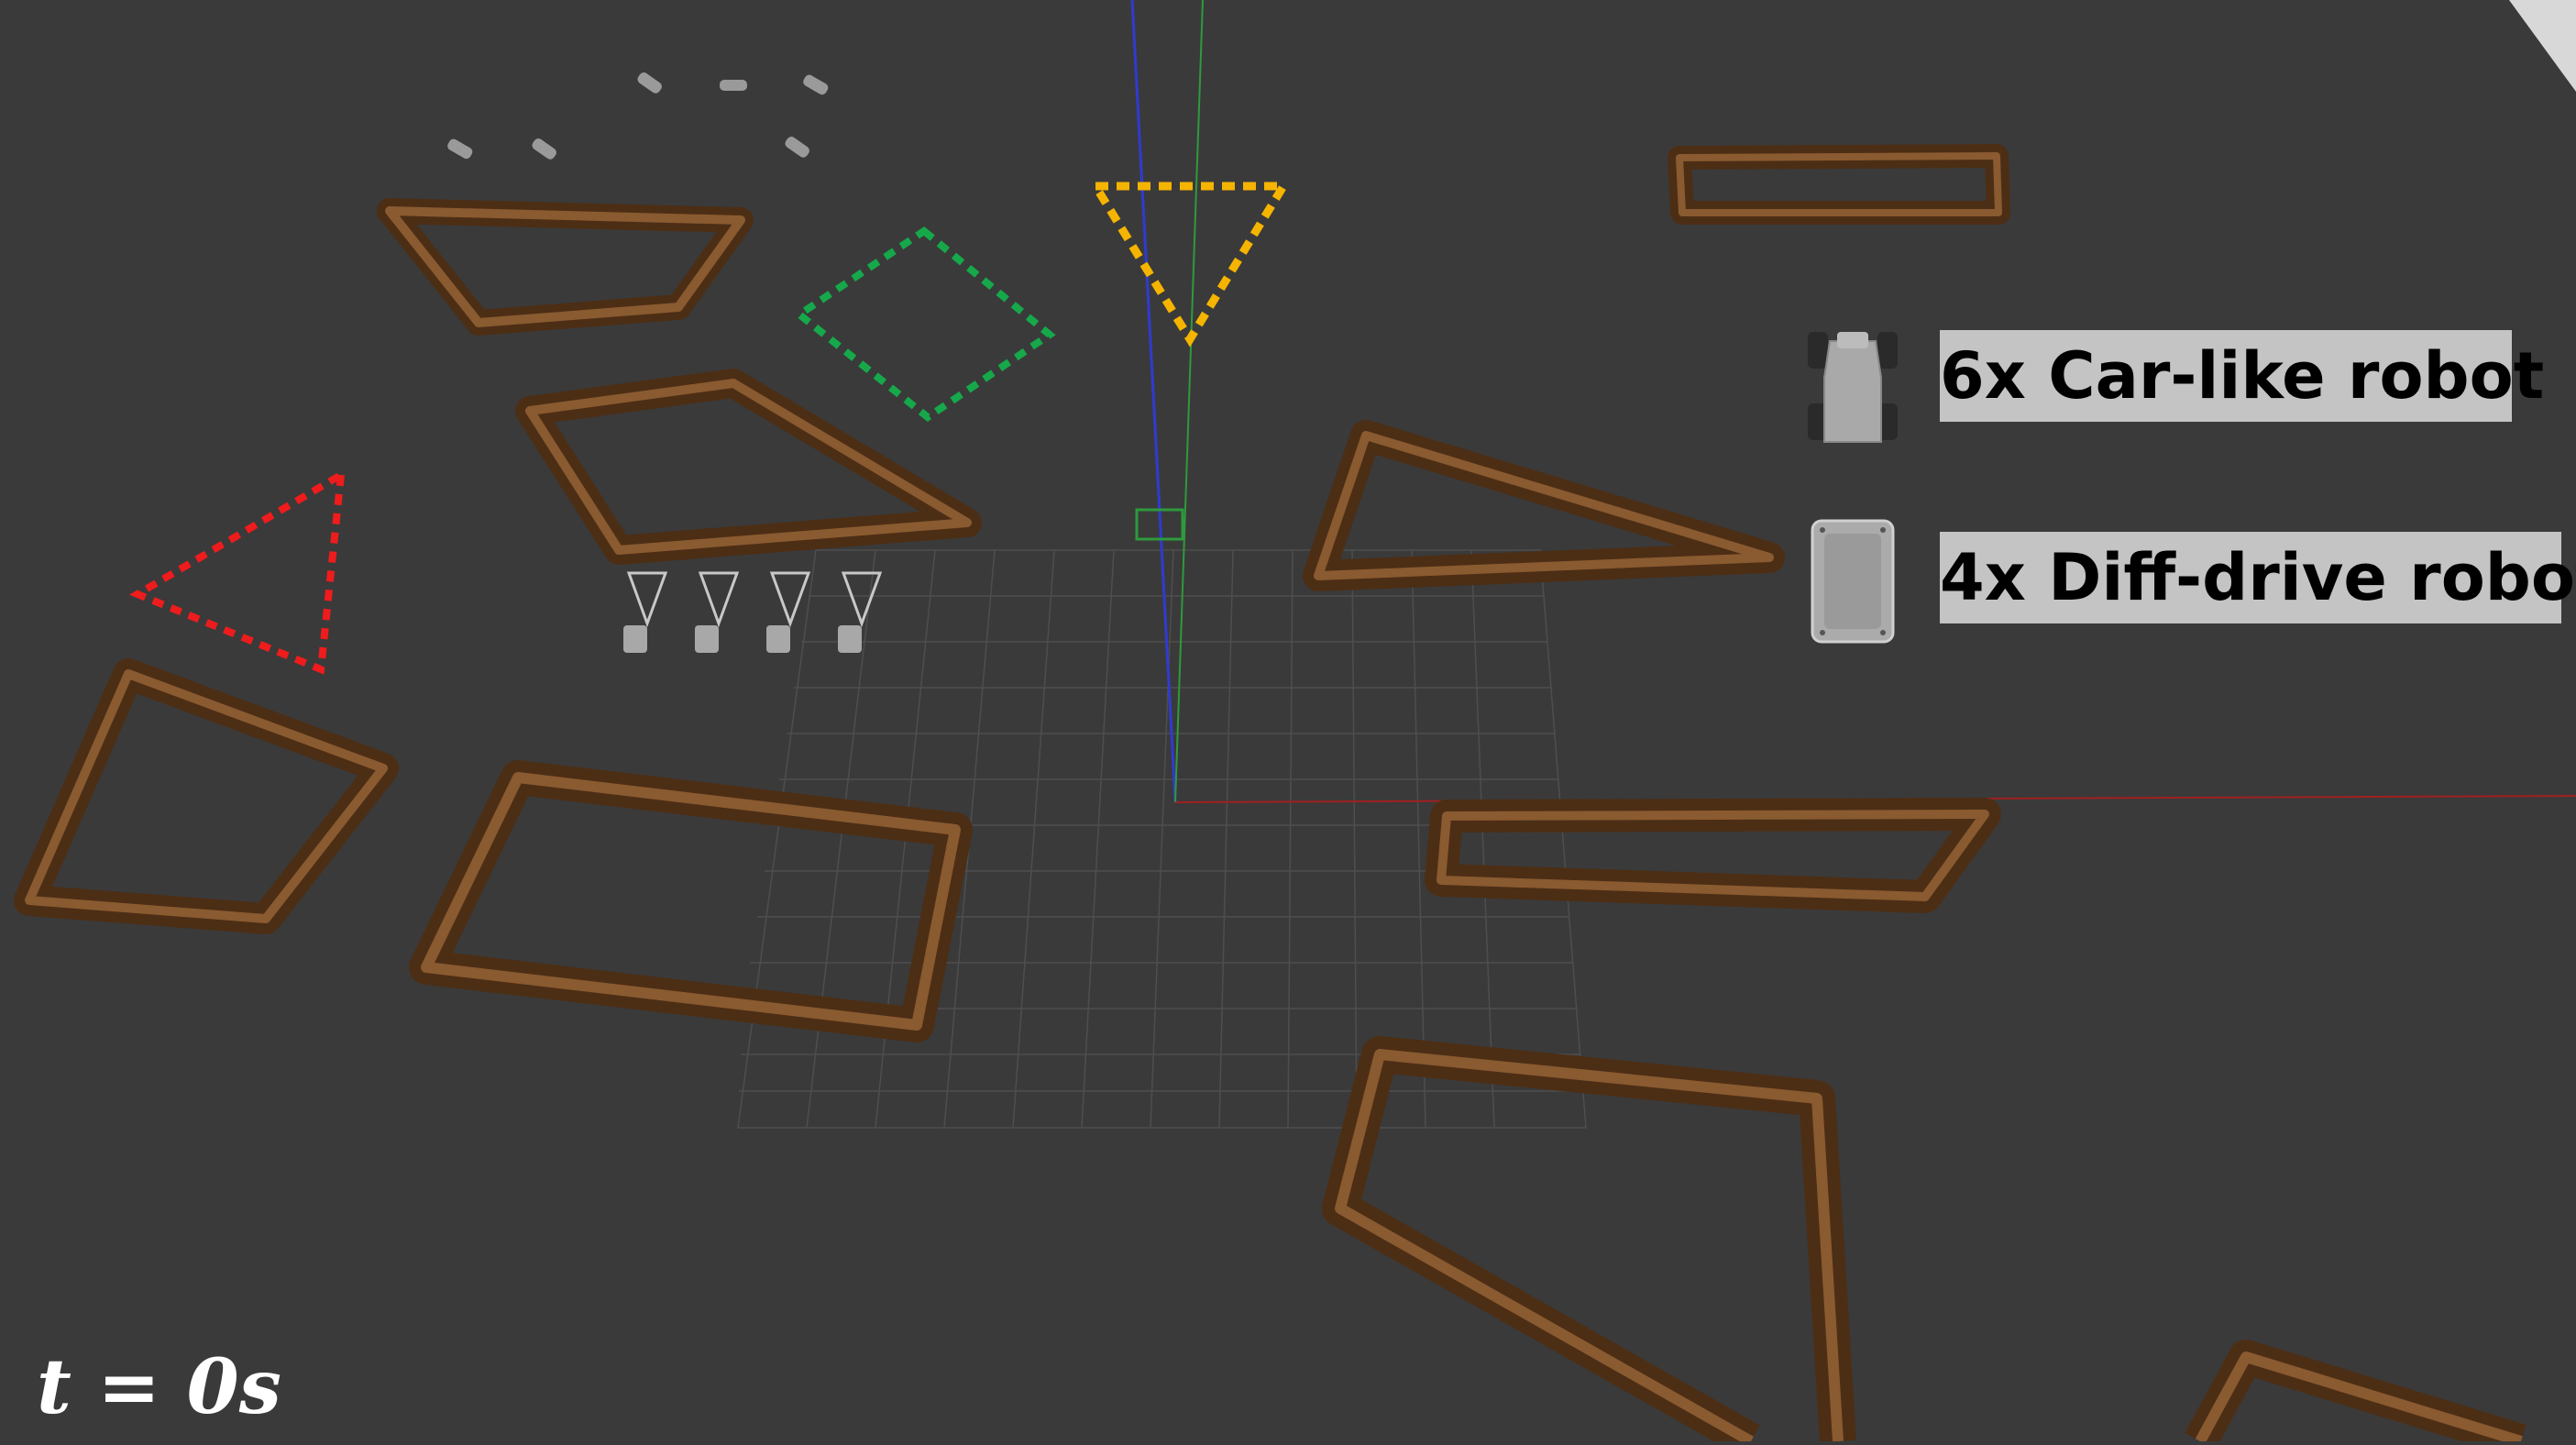 The height and width of the screenshot is (1445, 2576). What do you see at coordinates (925, 324) in the screenshot?
I see `formation-diamond-green` at bounding box center [925, 324].